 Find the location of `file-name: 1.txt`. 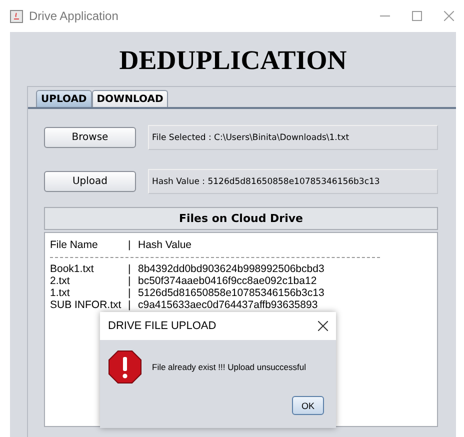

file-name: 1.txt is located at coordinates (60, 293).